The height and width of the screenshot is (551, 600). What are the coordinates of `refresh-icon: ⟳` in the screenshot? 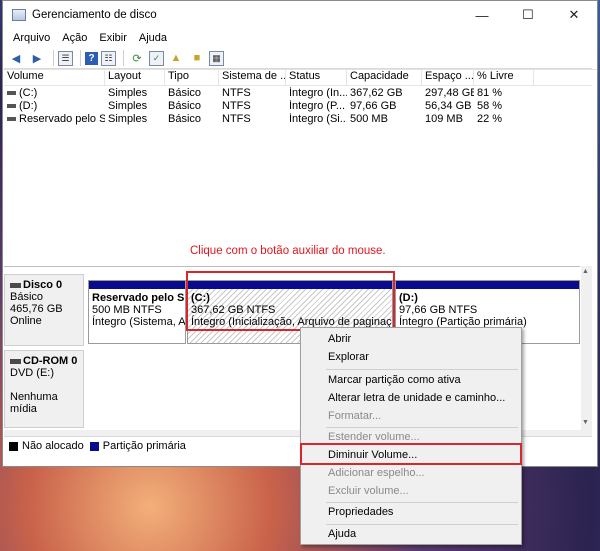 It's located at (137, 58).